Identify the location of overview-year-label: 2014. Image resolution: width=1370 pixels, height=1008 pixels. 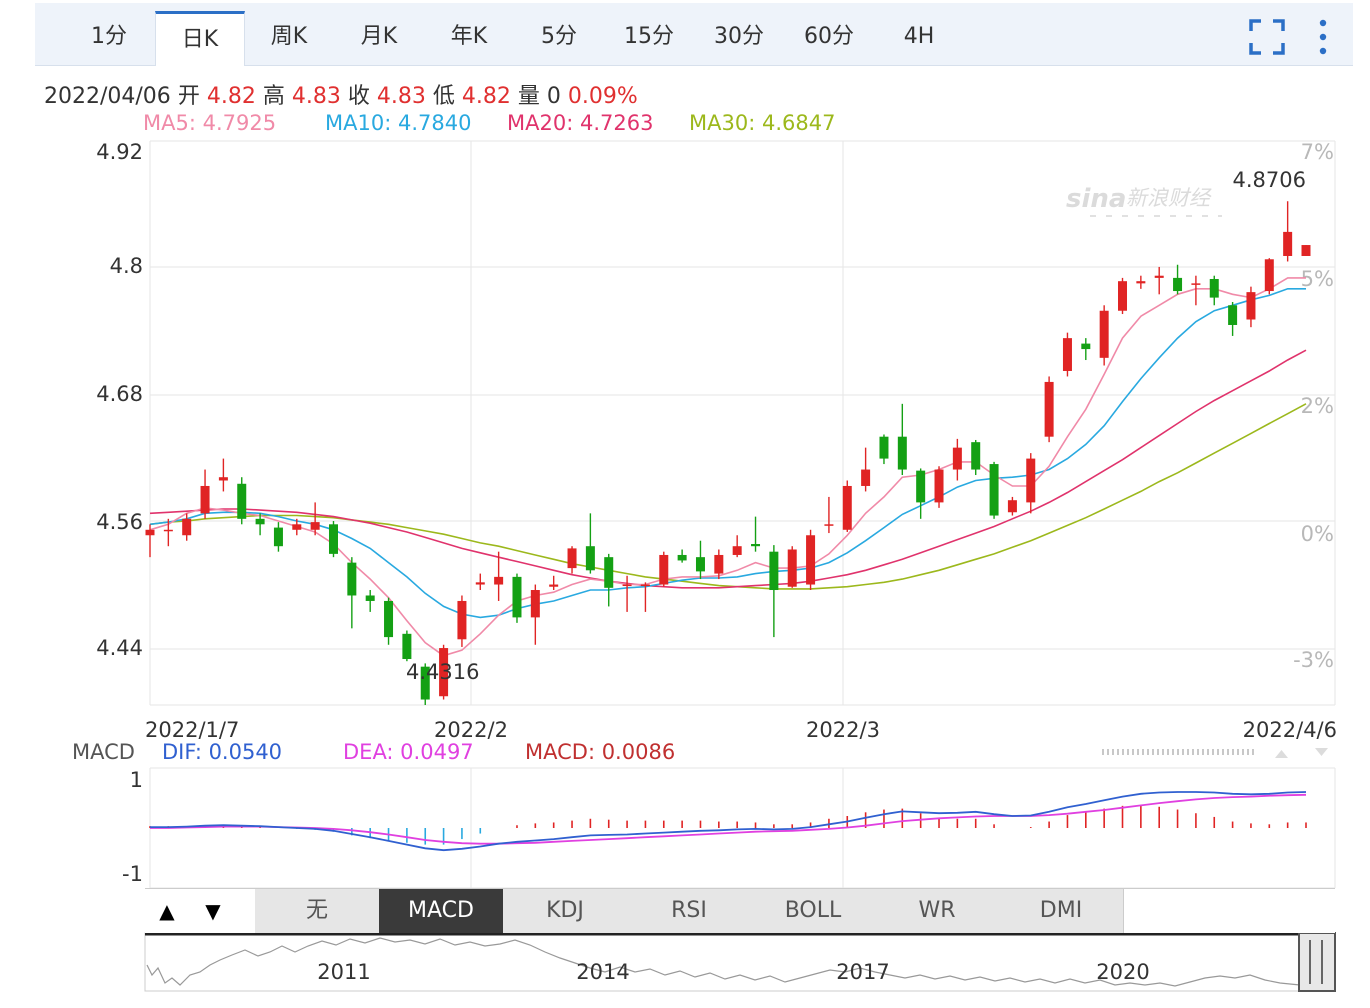
(602, 972).